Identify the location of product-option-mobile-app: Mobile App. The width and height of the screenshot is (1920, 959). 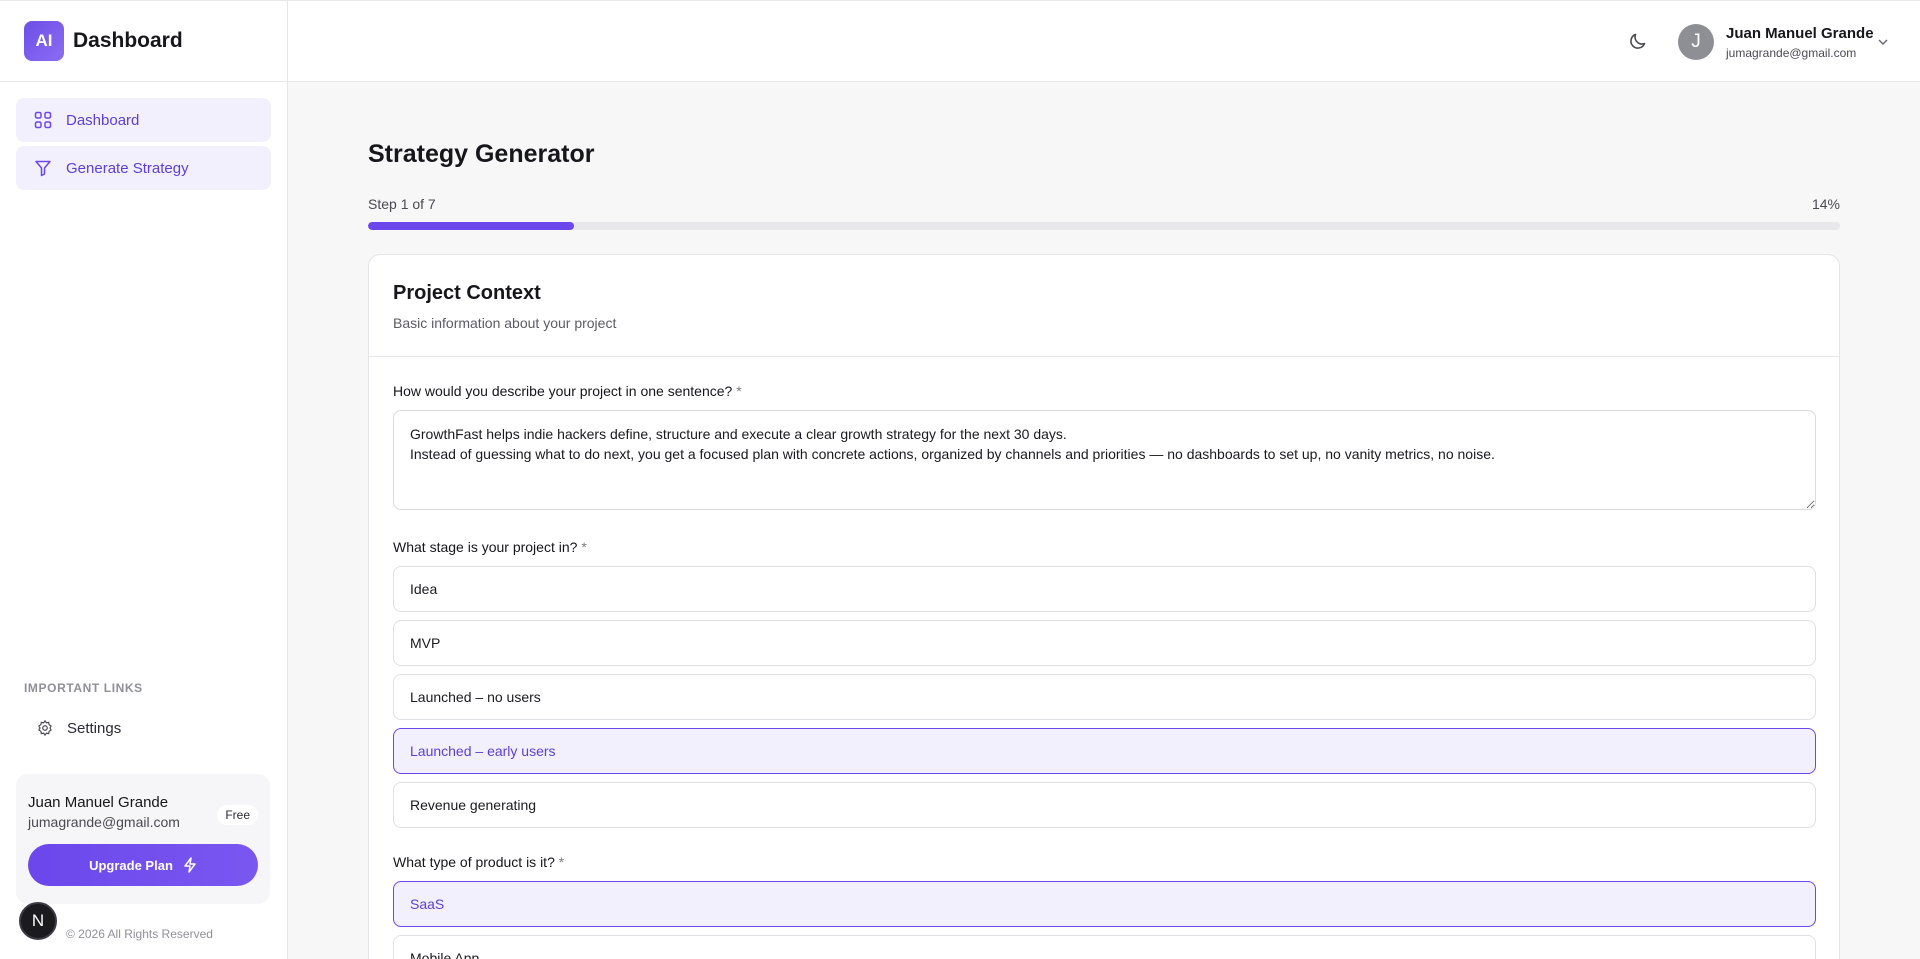
(1104, 947).